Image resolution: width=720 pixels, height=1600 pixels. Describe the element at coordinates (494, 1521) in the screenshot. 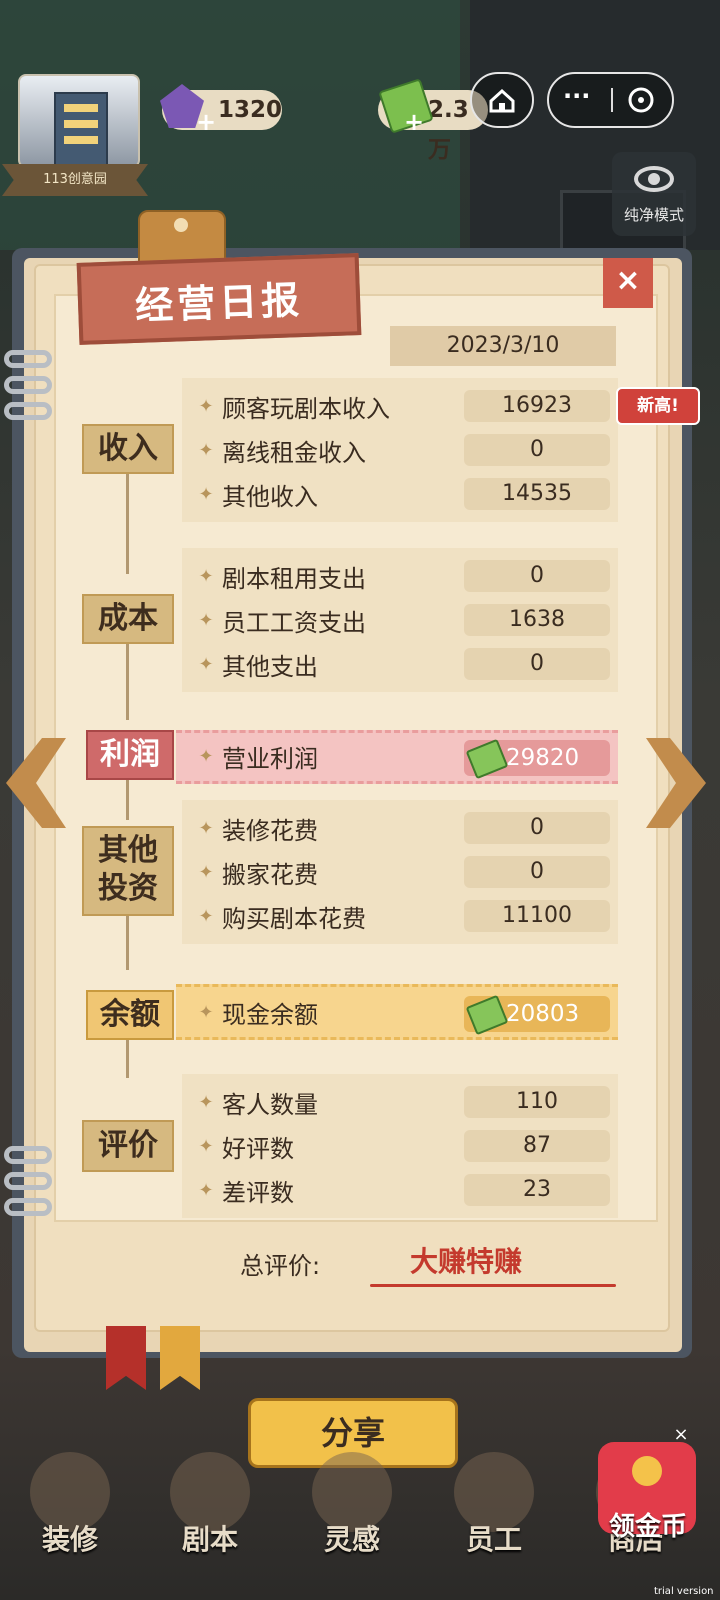

I see `nav-item-staff: 员工` at that location.